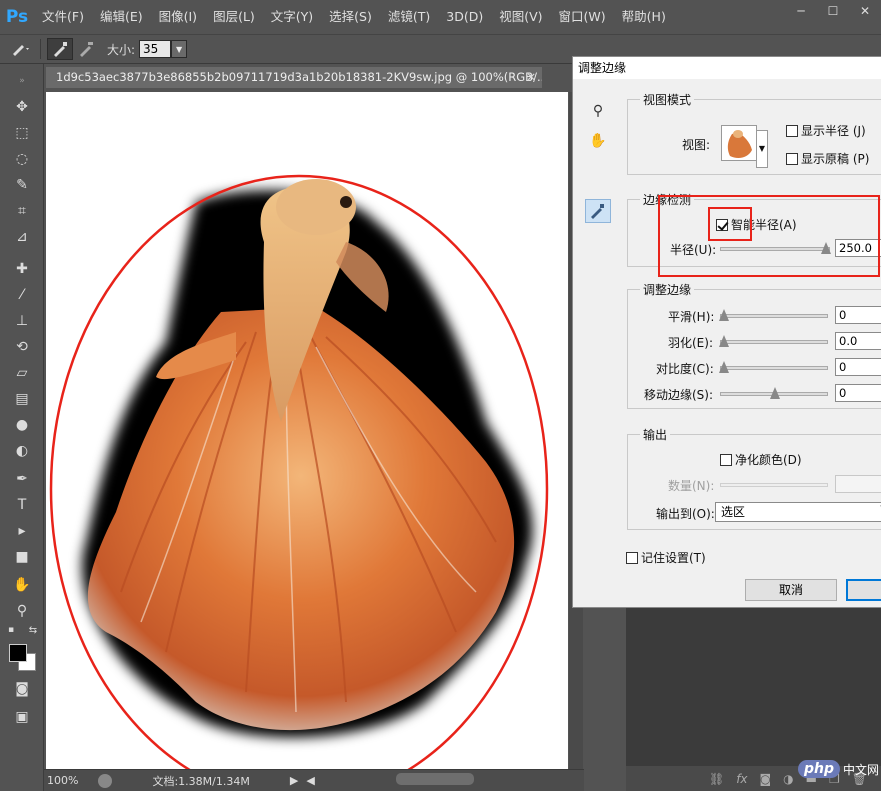 The width and height of the screenshot is (881, 791). I want to click on zoom-icon: ⚲, so click(598, 111).